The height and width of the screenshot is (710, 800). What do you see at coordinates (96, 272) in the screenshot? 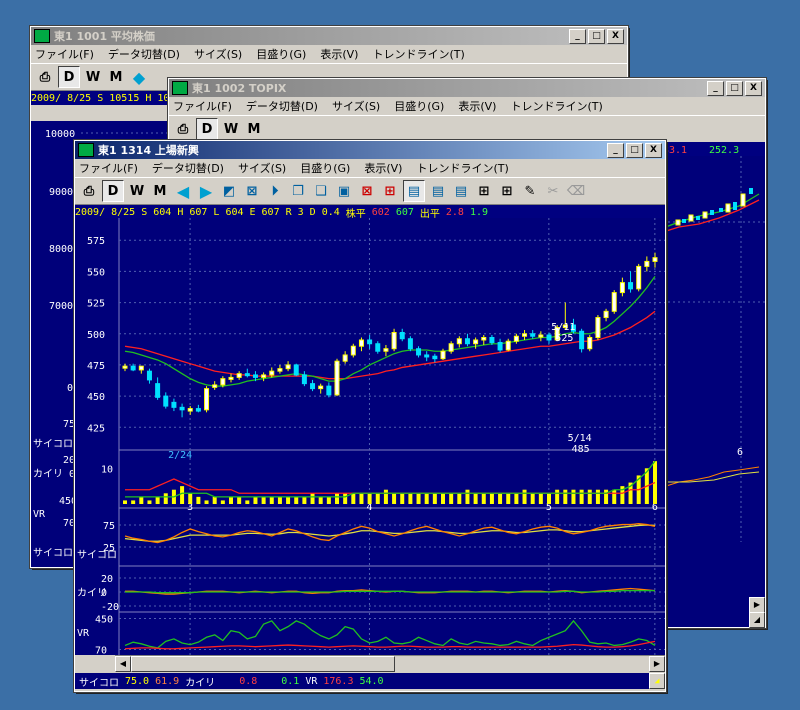
I see `y-tick-label: 550` at bounding box center [96, 272].